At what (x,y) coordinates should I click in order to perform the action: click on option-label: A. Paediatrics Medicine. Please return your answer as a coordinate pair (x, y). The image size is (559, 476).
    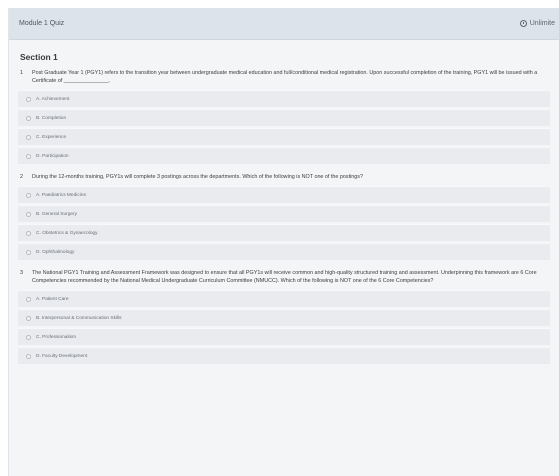
    Looking at the image, I should click on (61, 195).